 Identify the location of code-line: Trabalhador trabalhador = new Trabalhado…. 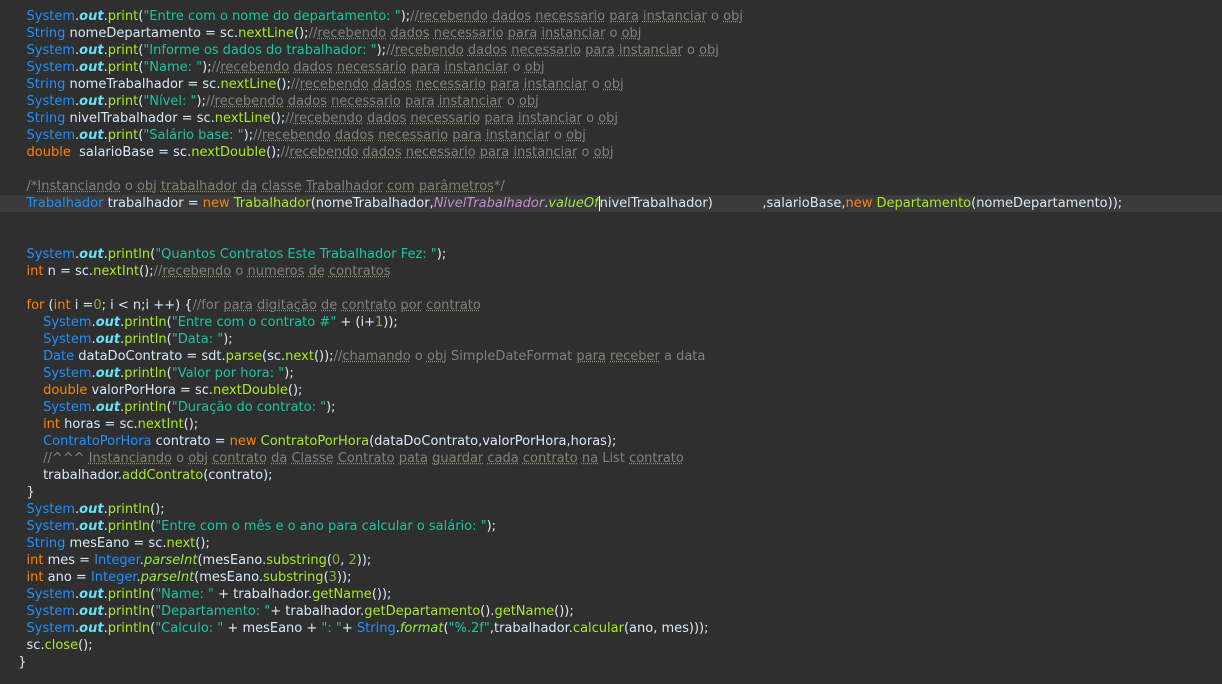
(611, 203).